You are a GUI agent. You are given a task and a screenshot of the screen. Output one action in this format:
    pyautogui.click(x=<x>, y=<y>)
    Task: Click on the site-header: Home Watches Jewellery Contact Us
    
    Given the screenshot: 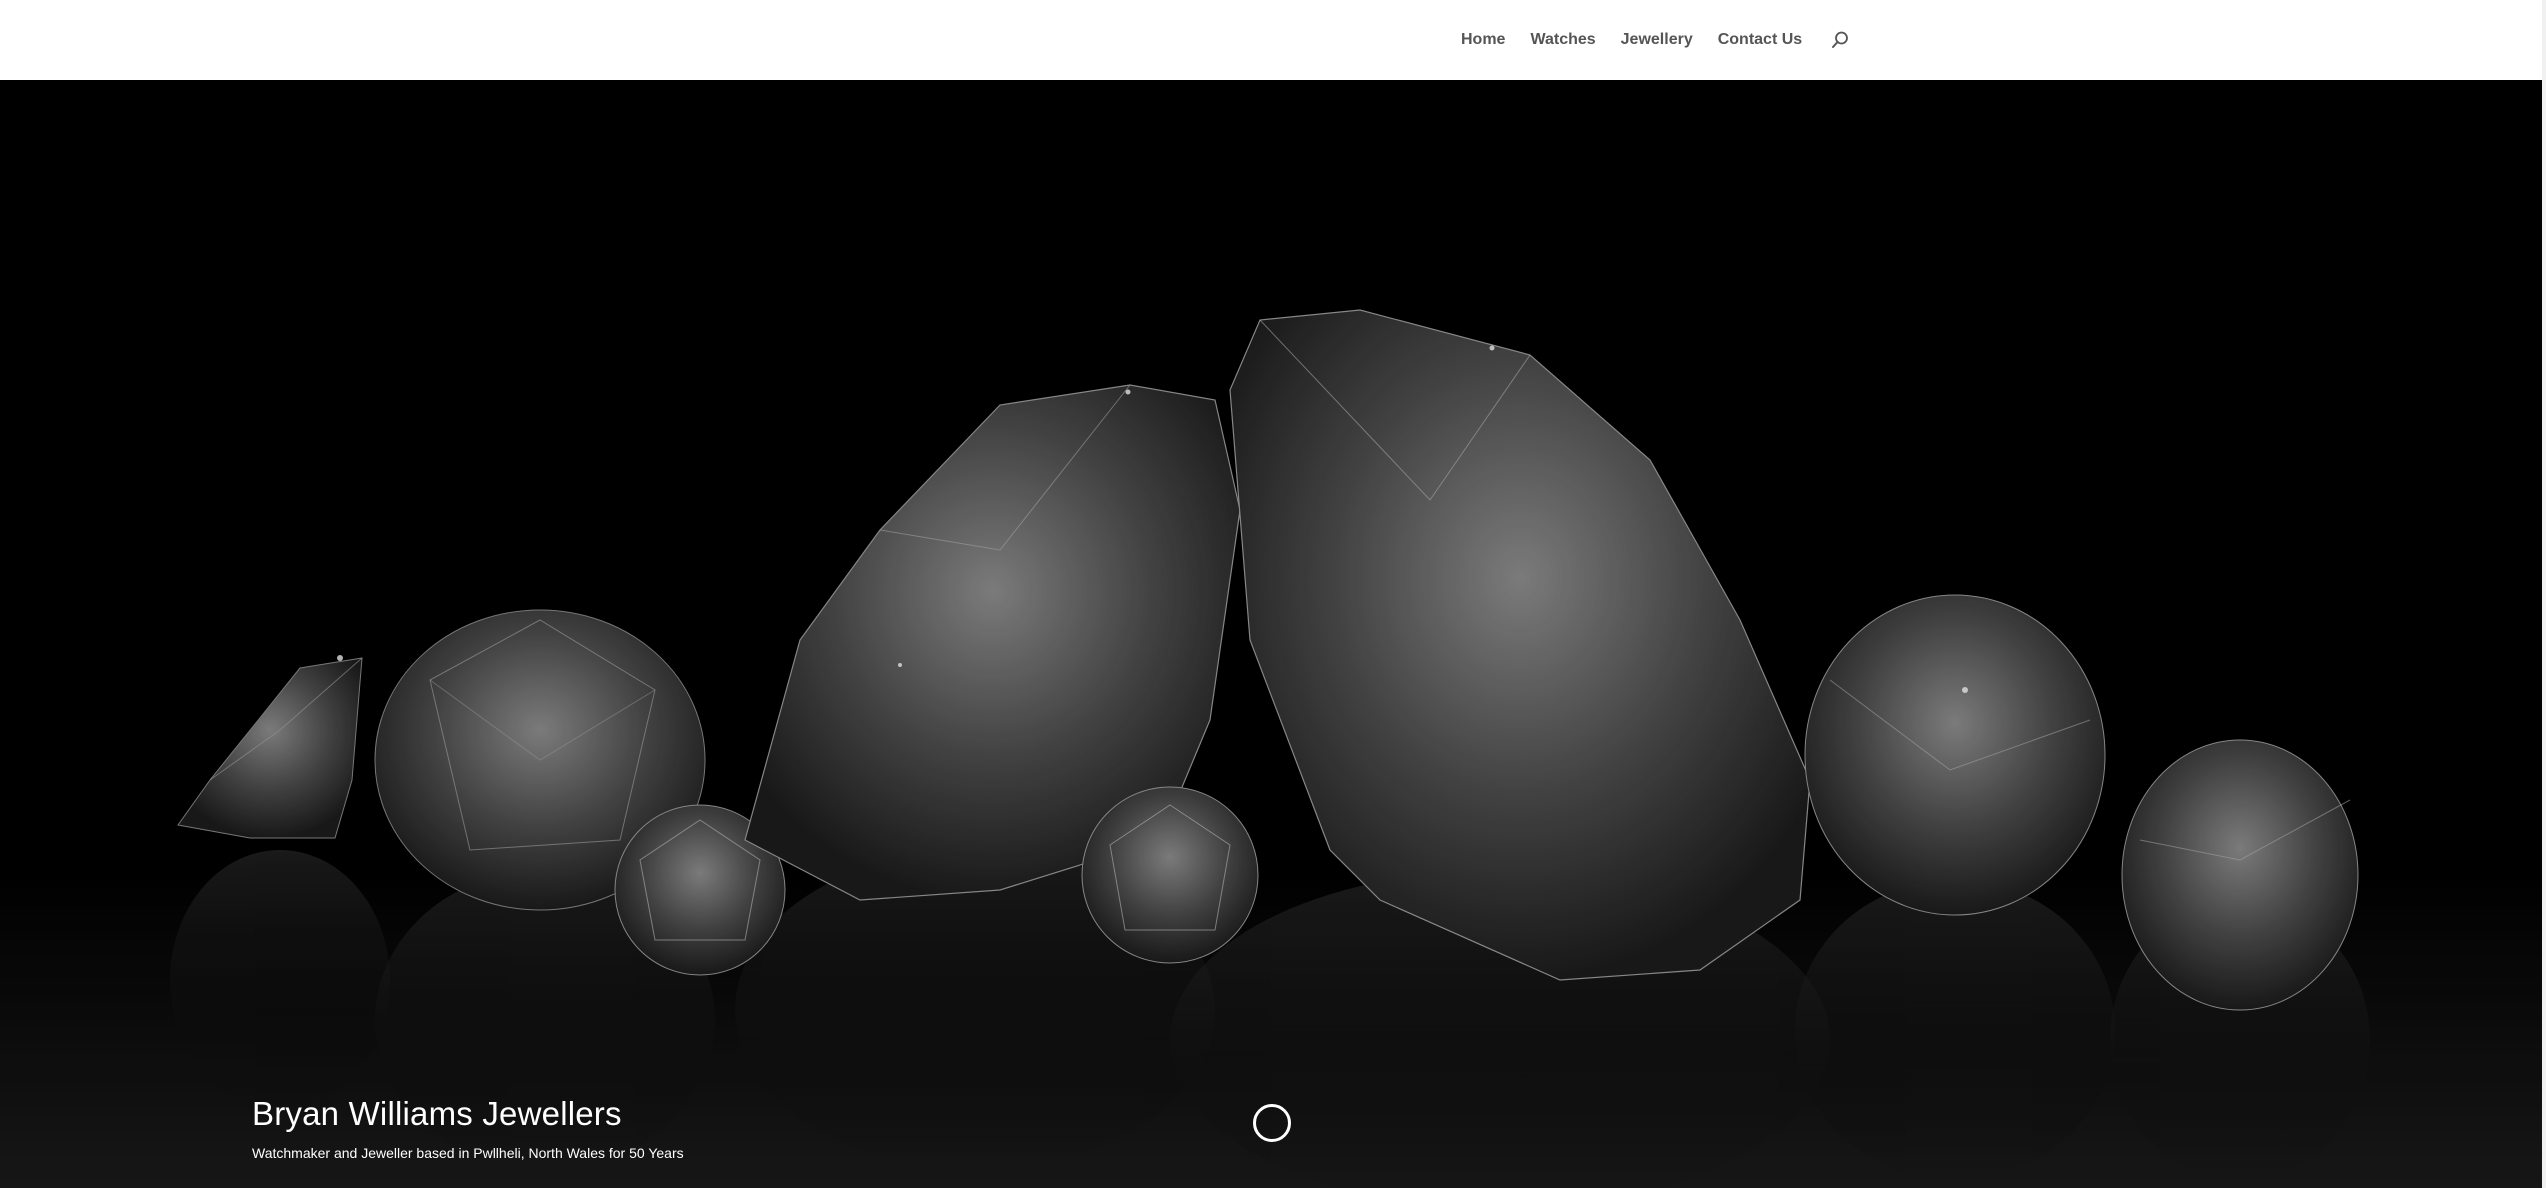 What is the action you would take?
    pyautogui.click(x=1273, y=40)
    